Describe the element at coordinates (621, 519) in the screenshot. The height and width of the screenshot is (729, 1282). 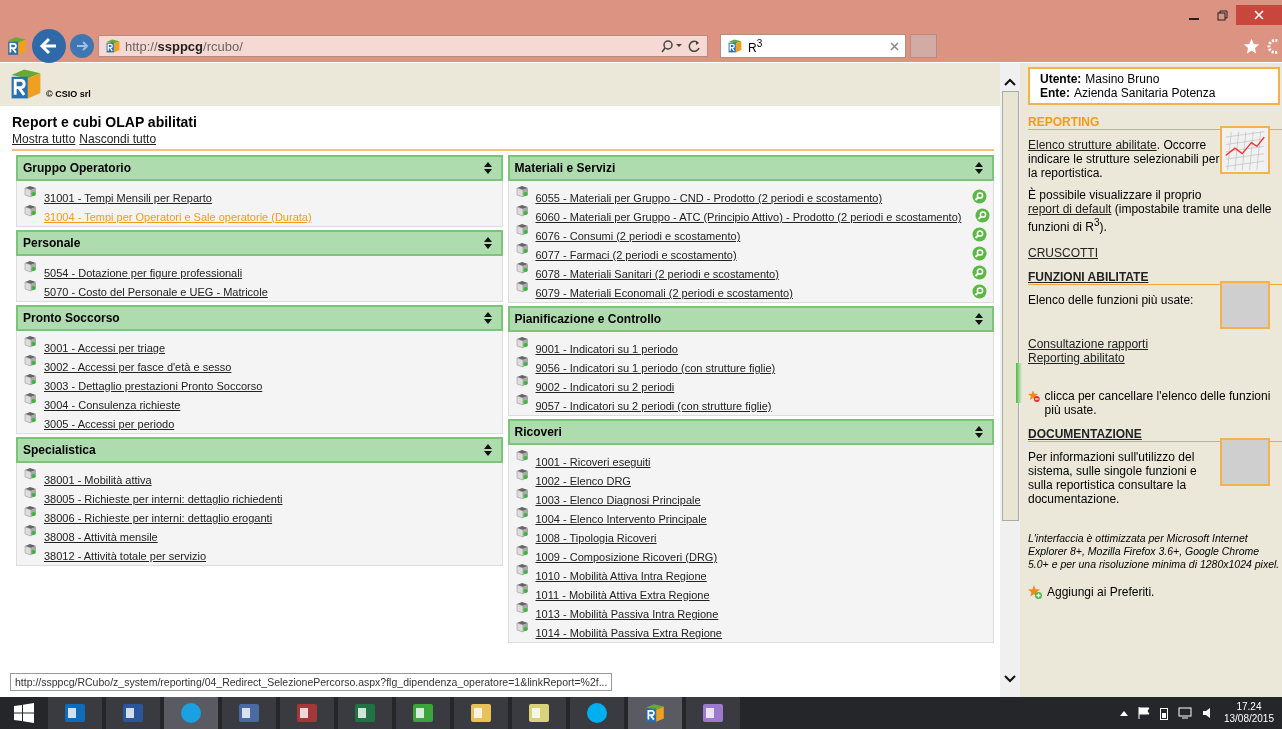
I see `report-link: 1004 - Elenco Intervento Principale` at that location.